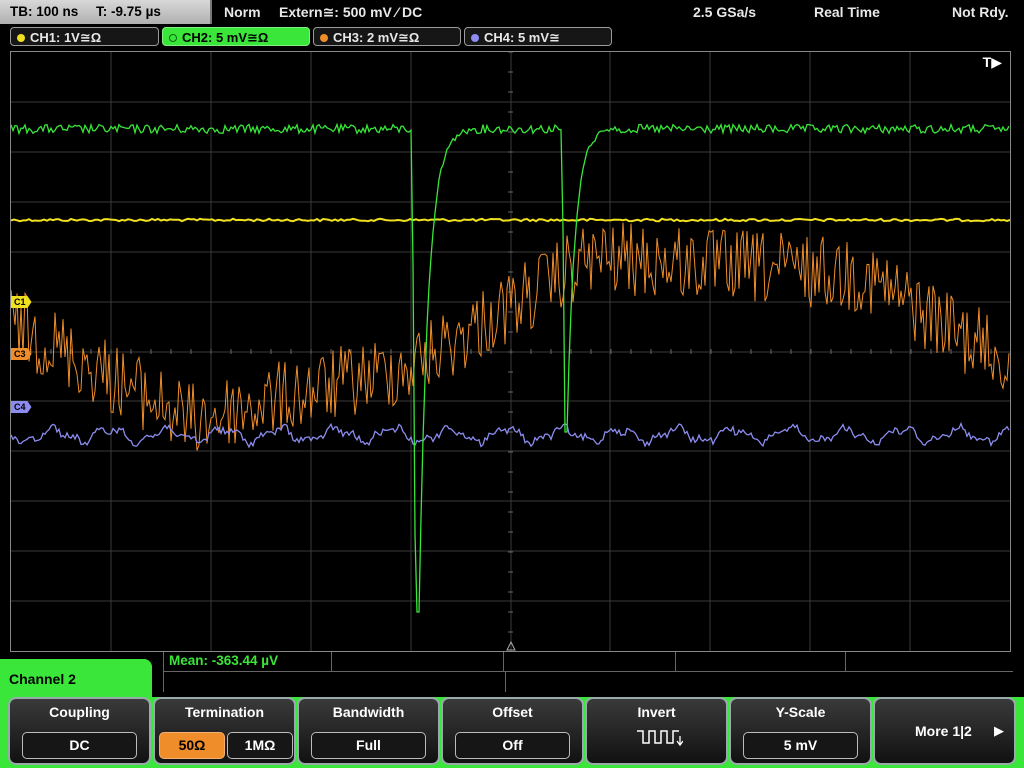 Image resolution: width=1024 pixels, height=768 pixels. Describe the element at coordinates (800, 712) in the screenshot. I see `y-scale-title: Y-Scale` at that location.